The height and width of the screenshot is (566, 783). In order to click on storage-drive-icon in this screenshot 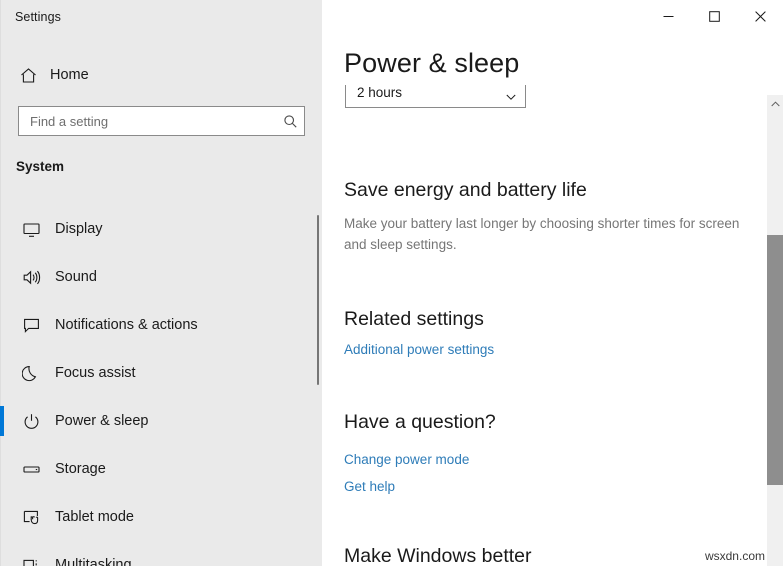, I will do `click(31, 469)`.